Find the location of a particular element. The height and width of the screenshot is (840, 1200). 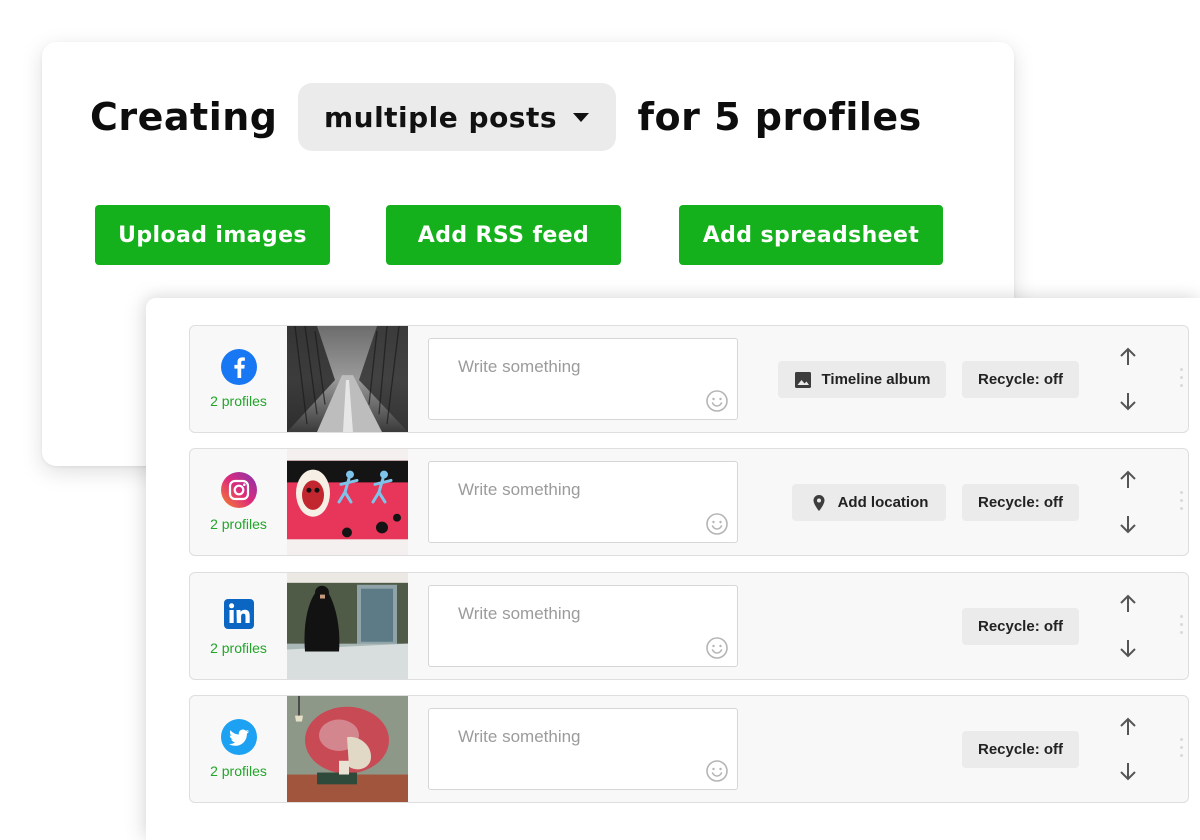

location-pin-icon is located at coordinates (819, 502).